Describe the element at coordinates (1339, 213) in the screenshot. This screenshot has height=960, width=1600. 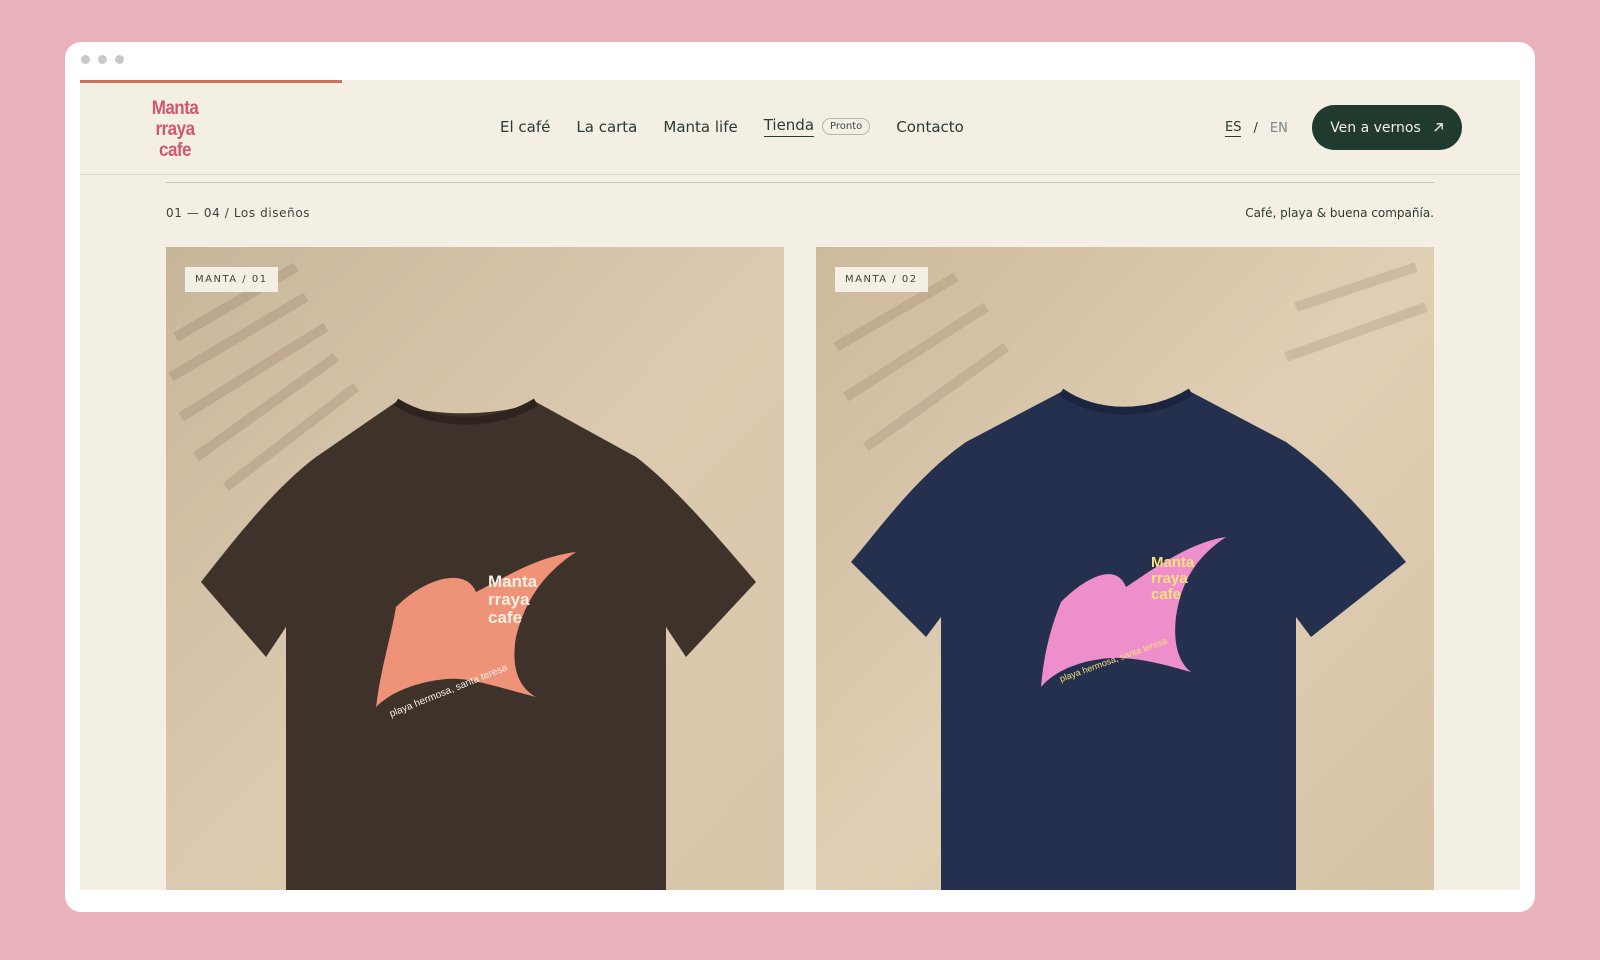
I see `section-tagline: Café, playa & buena compañía.` at that location.